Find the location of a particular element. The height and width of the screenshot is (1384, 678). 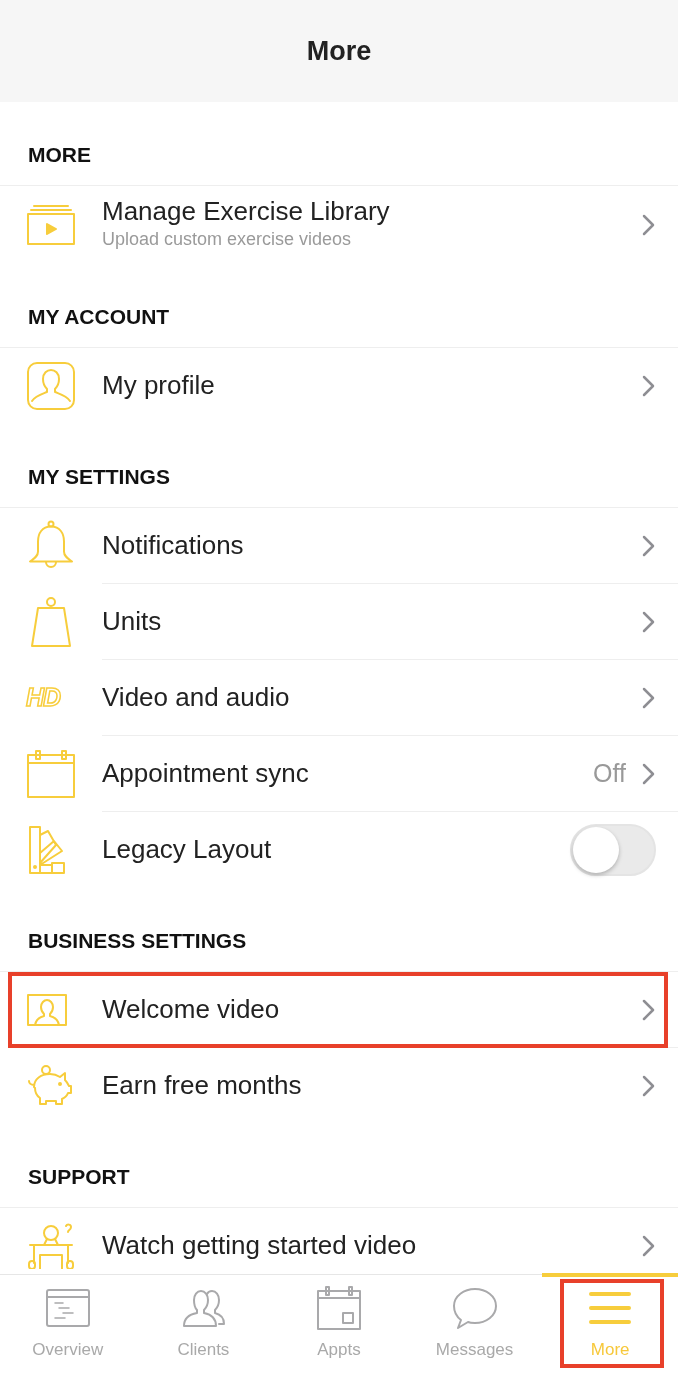

row-label: Video and audio is located at coordinates (196, 697).